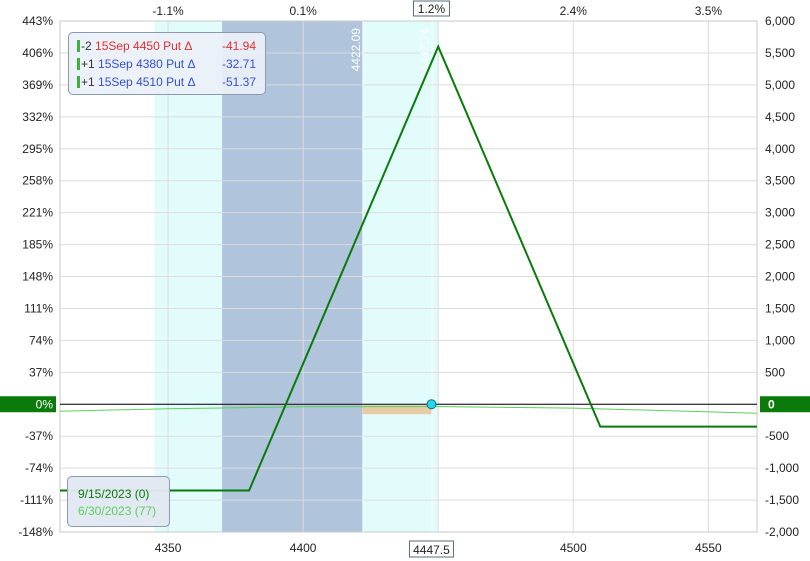 The height and width of the screenshot is (561, 810). What do you see at coordinates (41, 340) in the screenshot?
I see `left-tick-label: 74%` at bounding box center [41, 340].